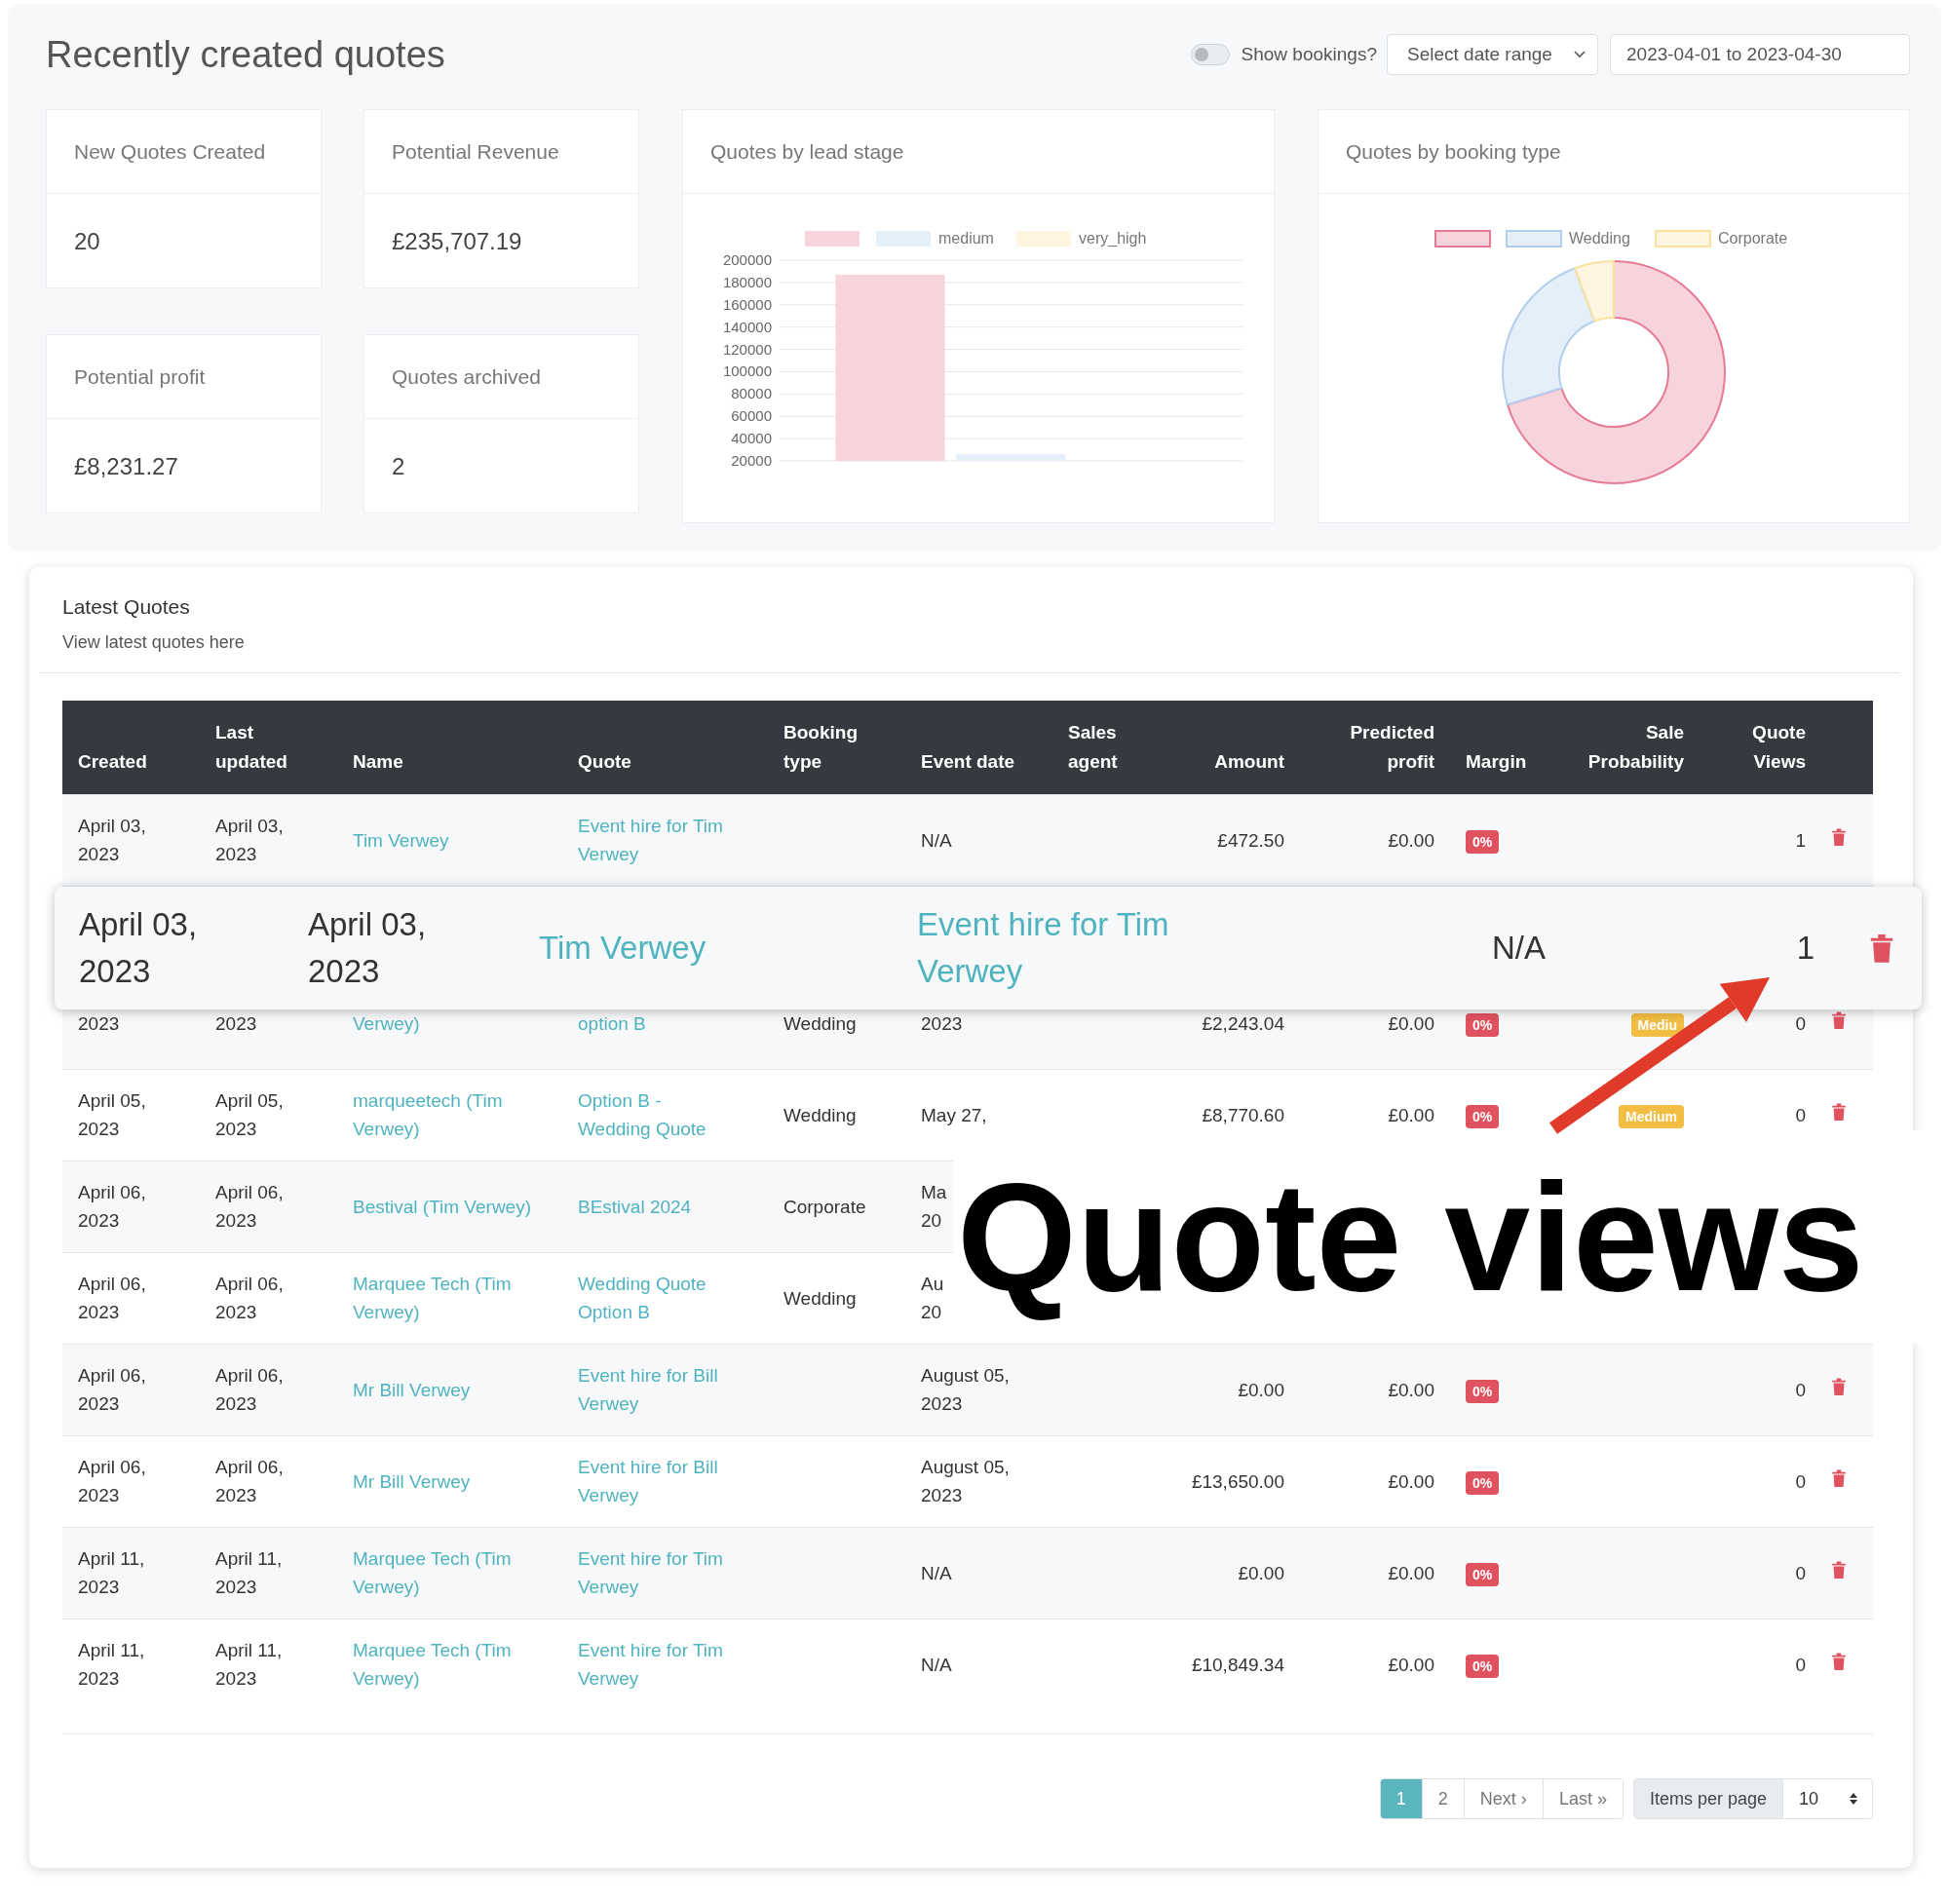 The image size is (1949, 1904). What do you see at coordinates (1492, 54) in the screenshot?
I see `date-range-select: Select date range` at bounding box center [1492, 54].